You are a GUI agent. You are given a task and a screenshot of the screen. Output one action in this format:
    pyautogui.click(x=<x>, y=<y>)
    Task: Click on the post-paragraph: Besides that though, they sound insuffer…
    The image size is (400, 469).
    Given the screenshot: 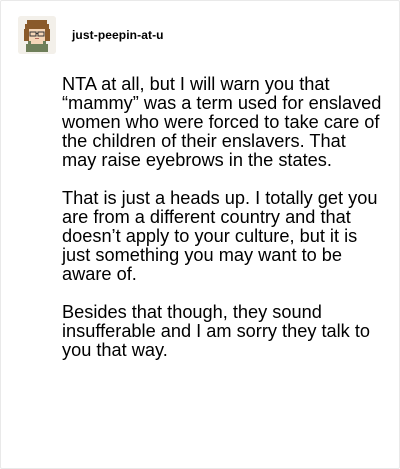 What is the action you would take?
    pyautogui.click(x=216, y=331)
    